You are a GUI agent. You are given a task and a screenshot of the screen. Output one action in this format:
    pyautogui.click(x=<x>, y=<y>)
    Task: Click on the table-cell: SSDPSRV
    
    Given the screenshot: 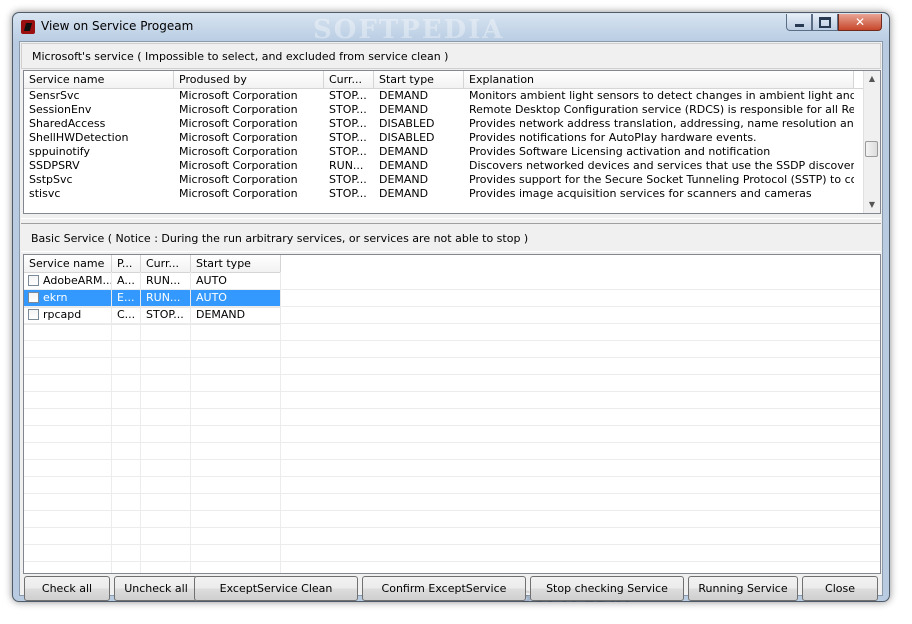 What is the action you would take?
    pyautogui.click(x=54, y=165)
    